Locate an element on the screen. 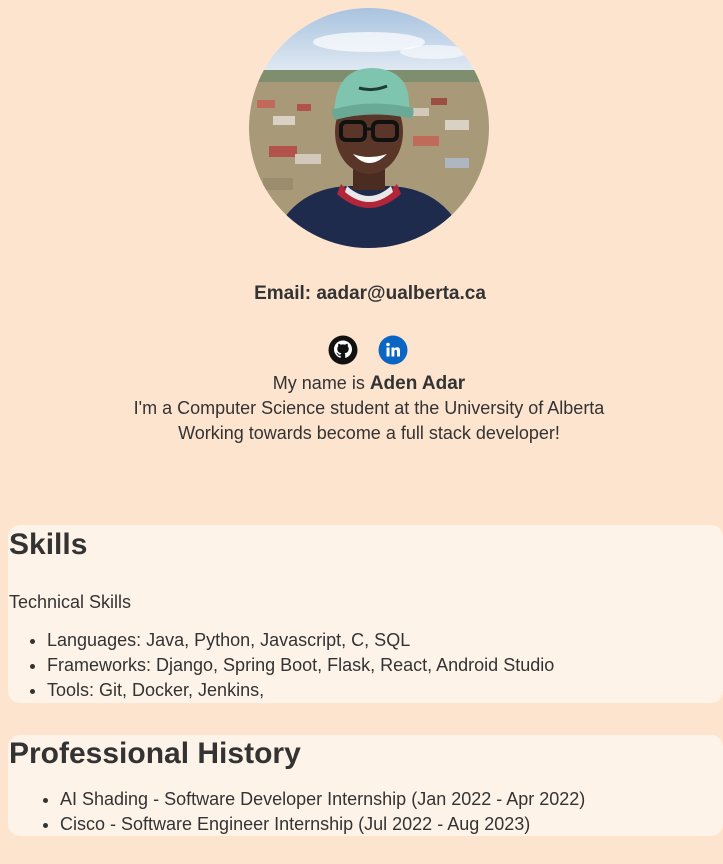  linkedin-link is located at coordinates (393, 350).